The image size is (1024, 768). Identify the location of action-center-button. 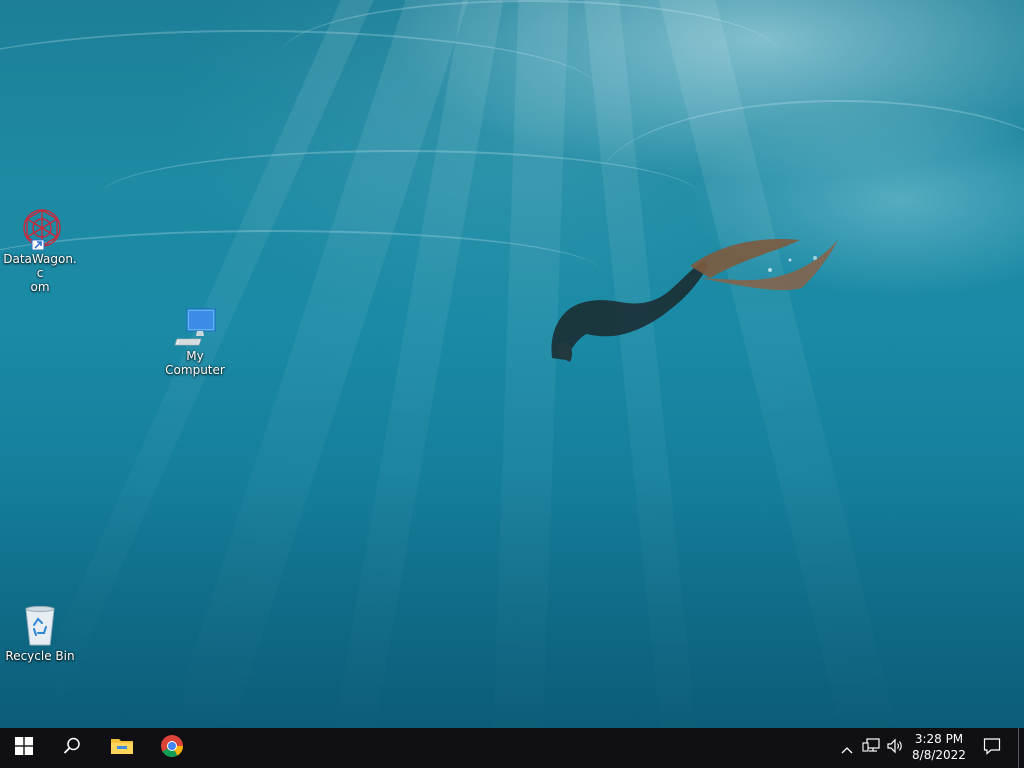
(992, 748).